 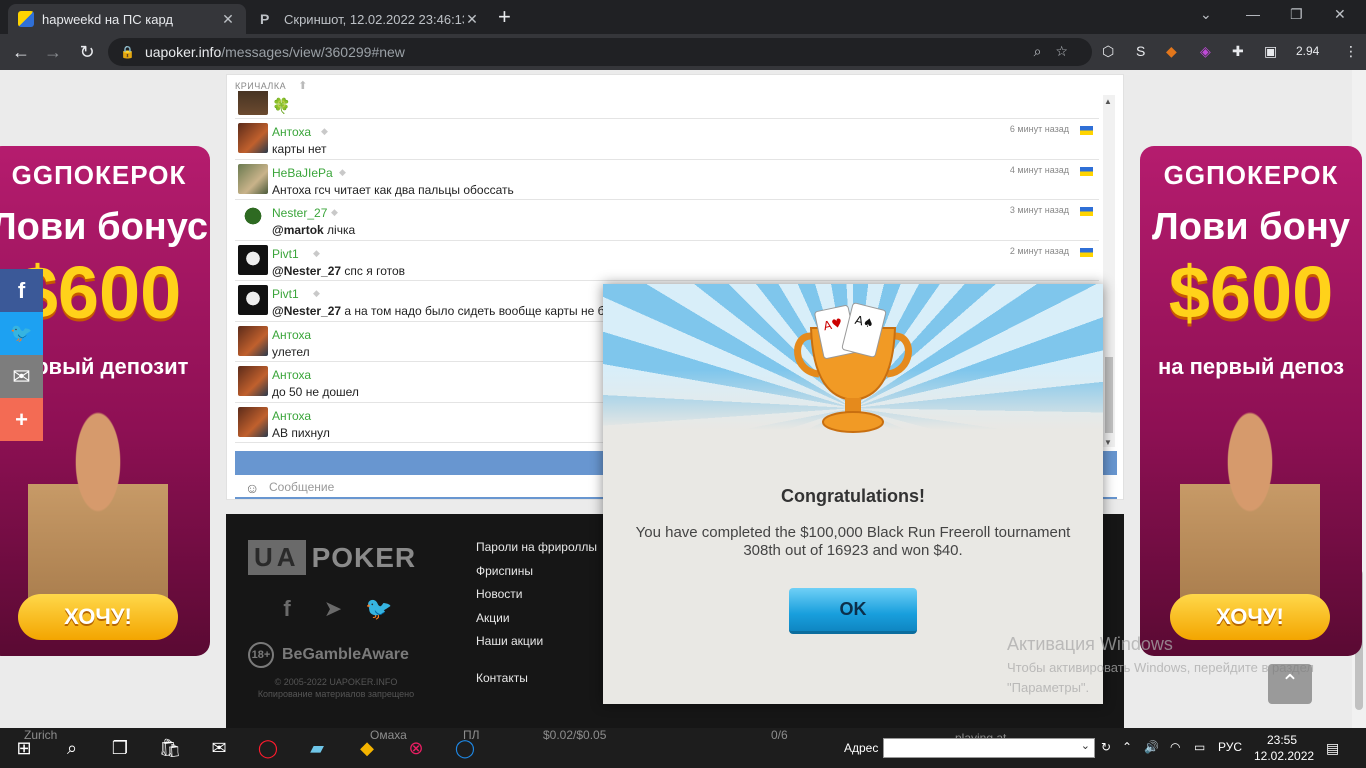 What do you see at coordinates (26, 19) in the screenshot?
I see `uapoker-favicon-icon` at bounding box center [26, 19].